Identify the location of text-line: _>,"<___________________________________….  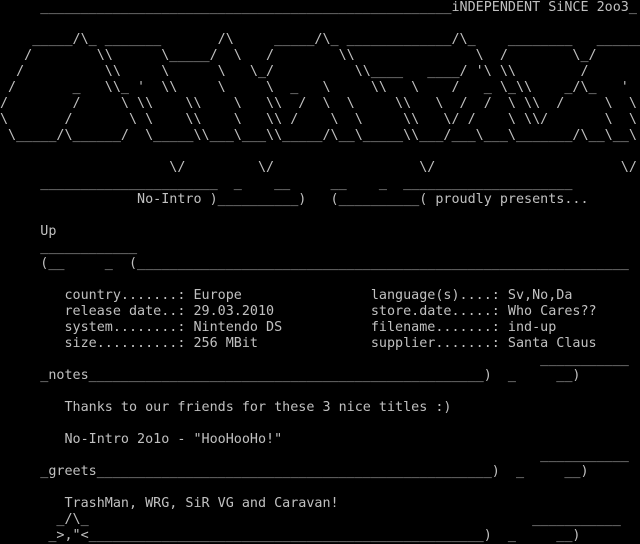
(290, 535).